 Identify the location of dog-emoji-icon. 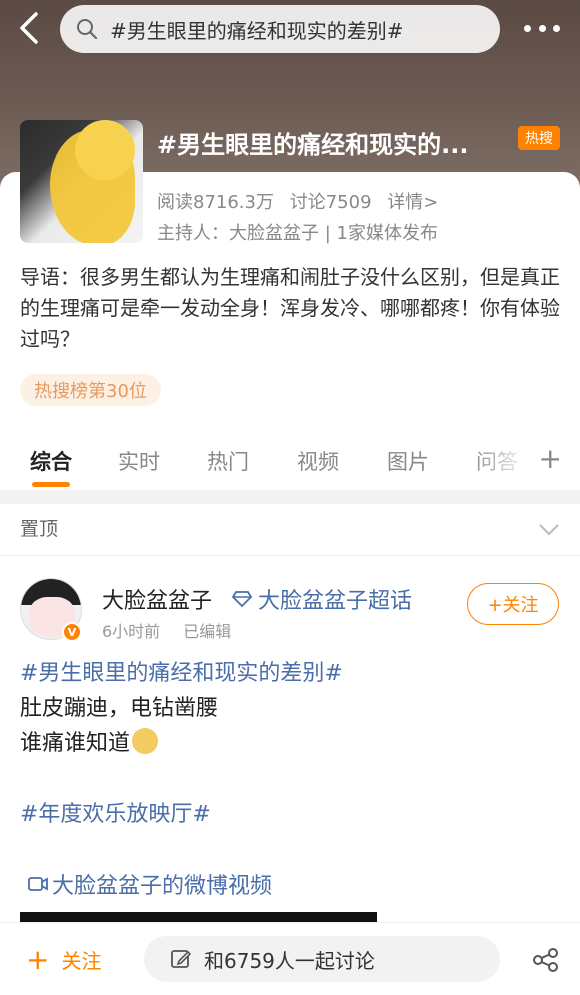
(145, 741).